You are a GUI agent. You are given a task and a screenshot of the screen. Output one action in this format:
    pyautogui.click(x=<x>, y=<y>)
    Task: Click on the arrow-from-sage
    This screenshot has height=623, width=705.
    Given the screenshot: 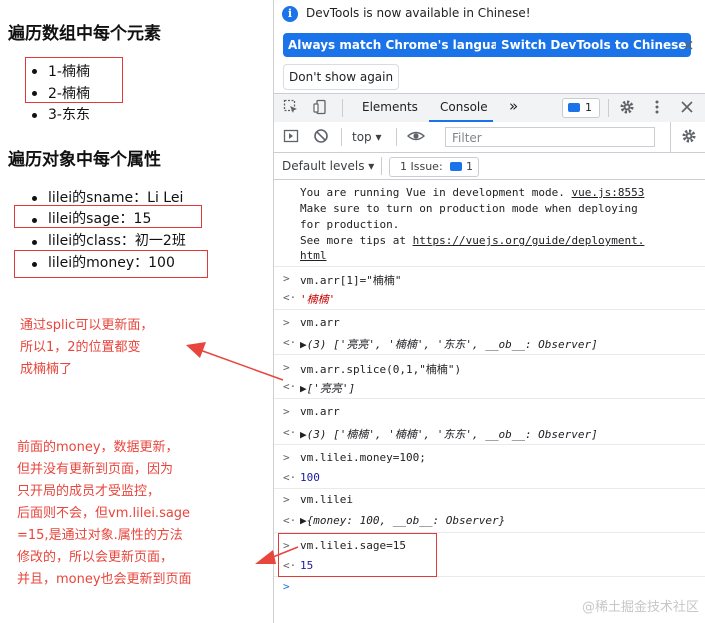 What is the action you would take?
    pyautogui.click(x=277, y=555)
    